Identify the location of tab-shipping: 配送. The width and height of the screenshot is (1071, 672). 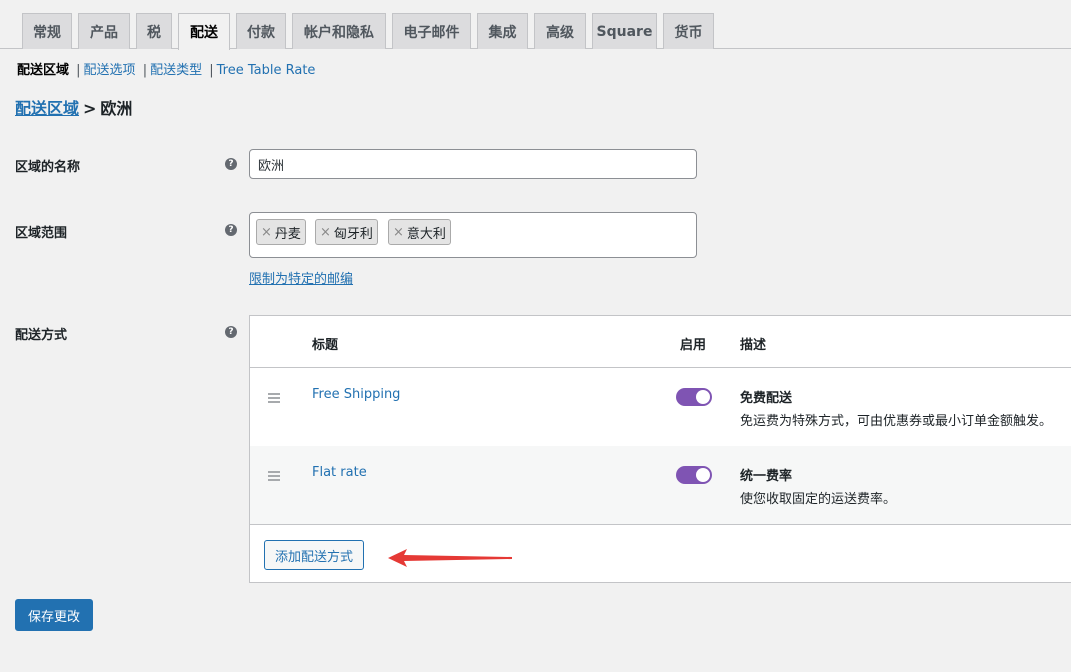
(204, 31).